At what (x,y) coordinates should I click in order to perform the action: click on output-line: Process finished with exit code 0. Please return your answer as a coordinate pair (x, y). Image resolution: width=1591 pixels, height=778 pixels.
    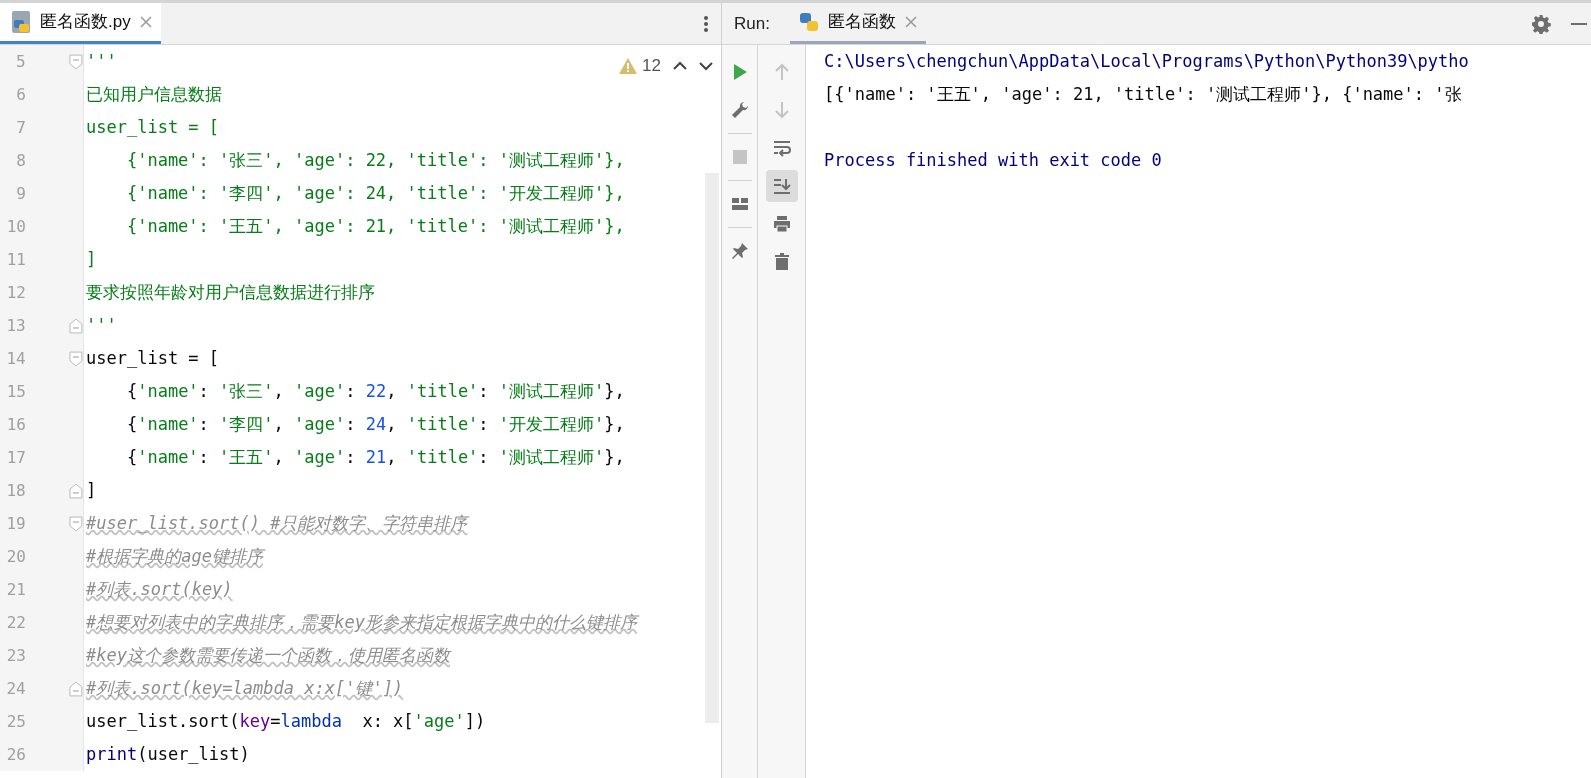
    Looking at the image, I should click on (993, 160).